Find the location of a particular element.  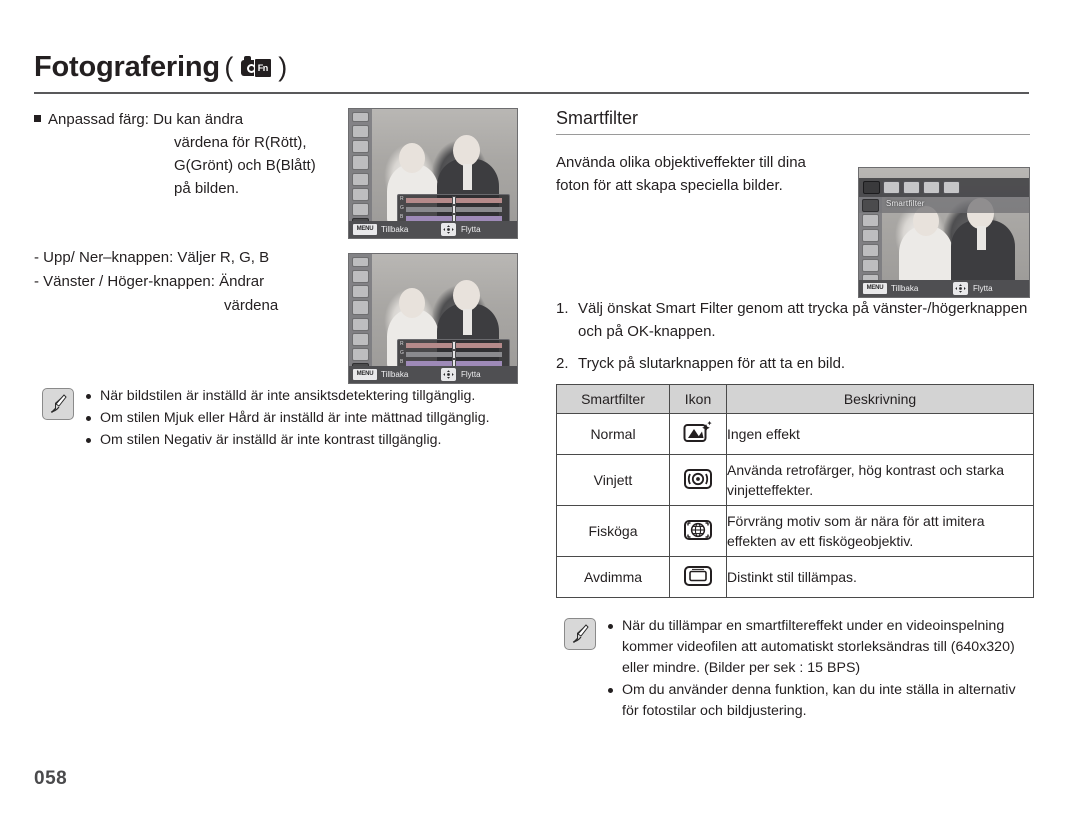

filter-desc-line2: effekten av ett fiskögeobjektiv. is located at coordinates (820, 541).